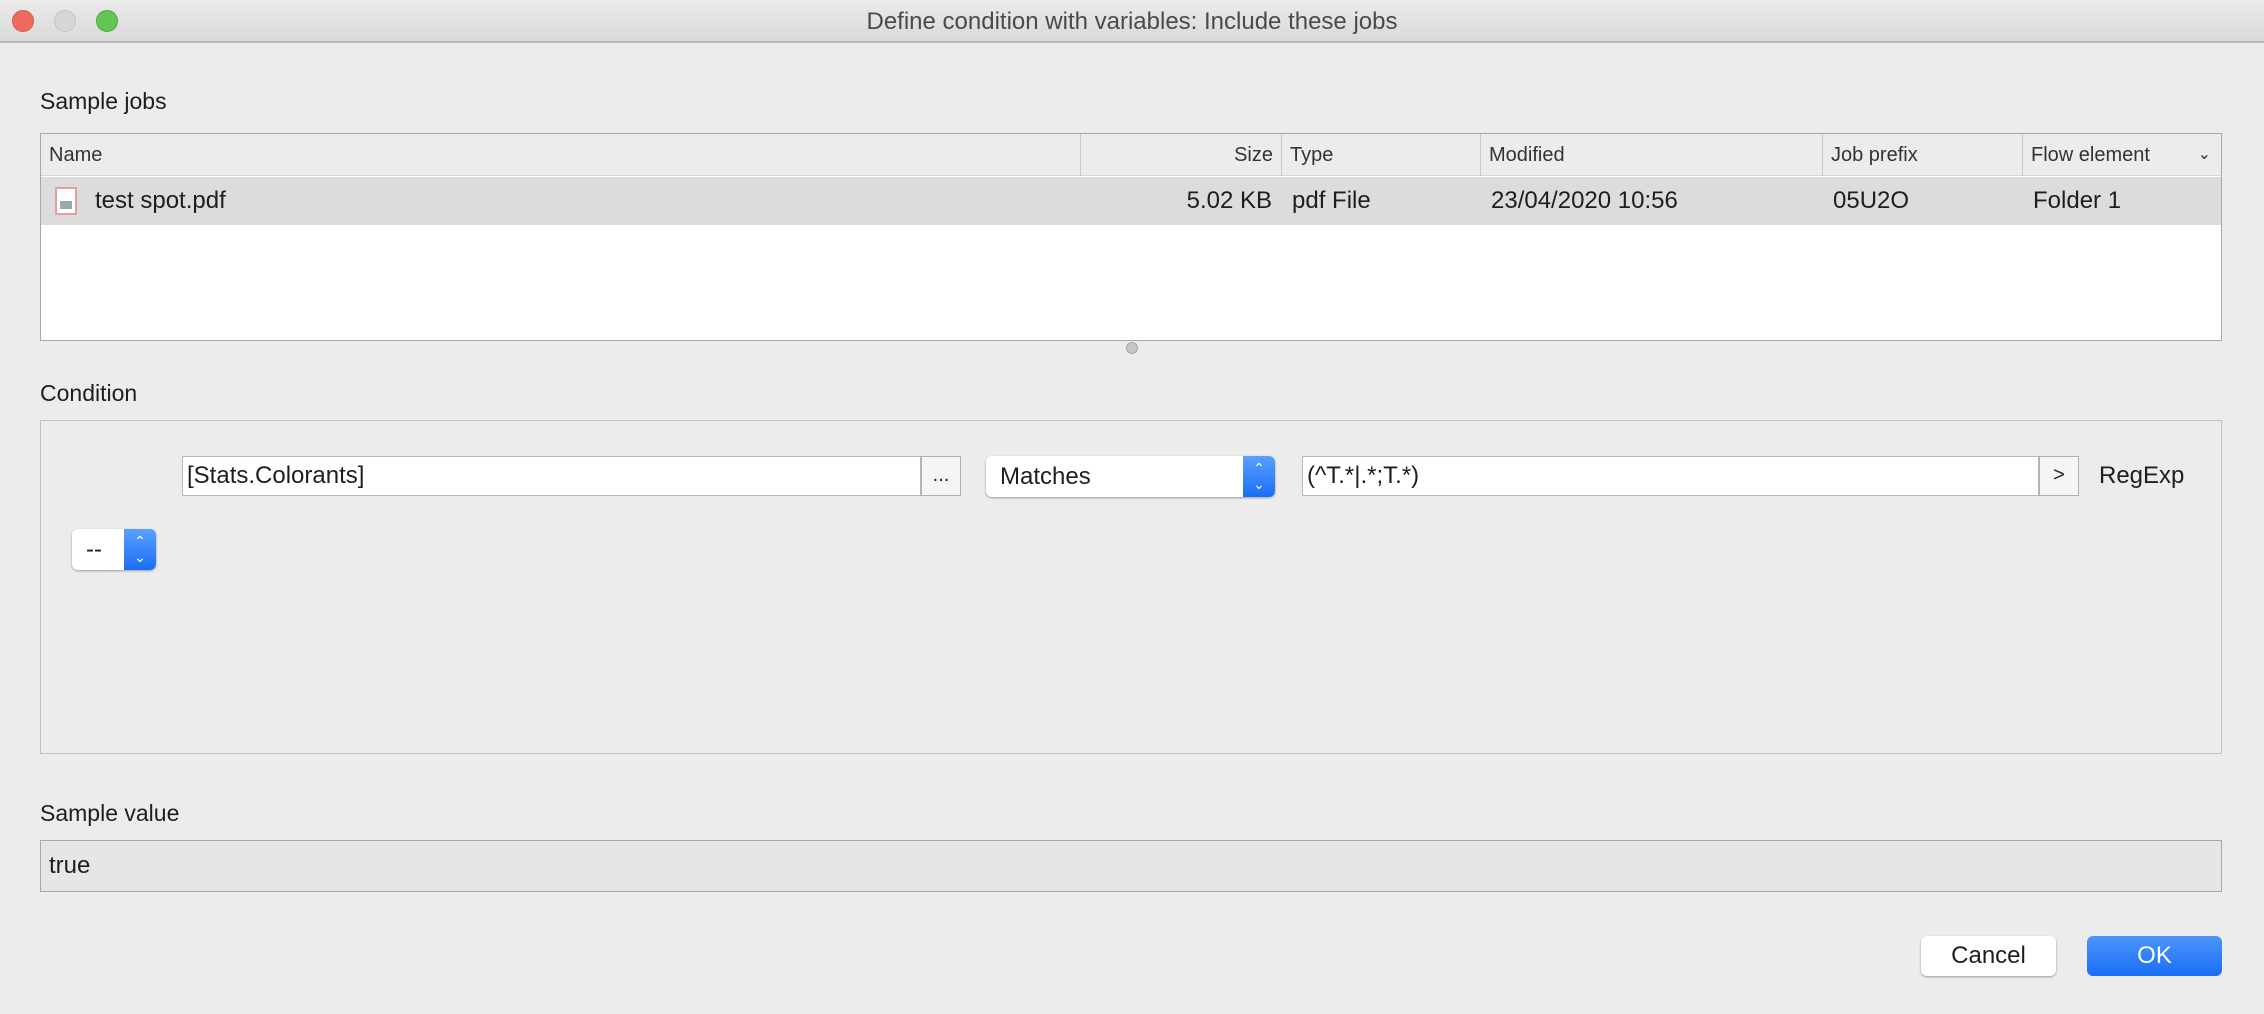  What do you see at coordinates (2204, 154) in the screenshot?
I see `chevron-down-icon: ⌄` at bounding box center [2204, 154].